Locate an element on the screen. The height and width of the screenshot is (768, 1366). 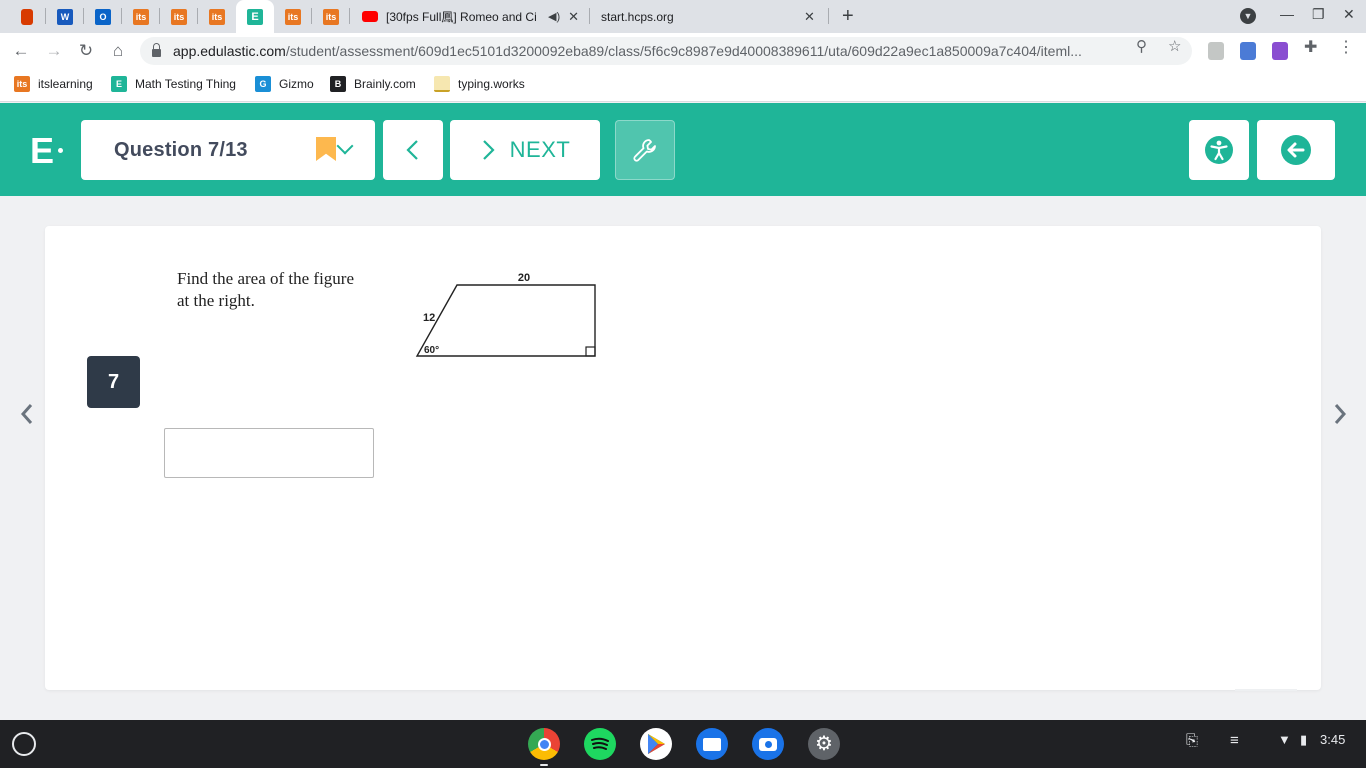
question-number-badge: 7 is located at coordinates (113, 382).